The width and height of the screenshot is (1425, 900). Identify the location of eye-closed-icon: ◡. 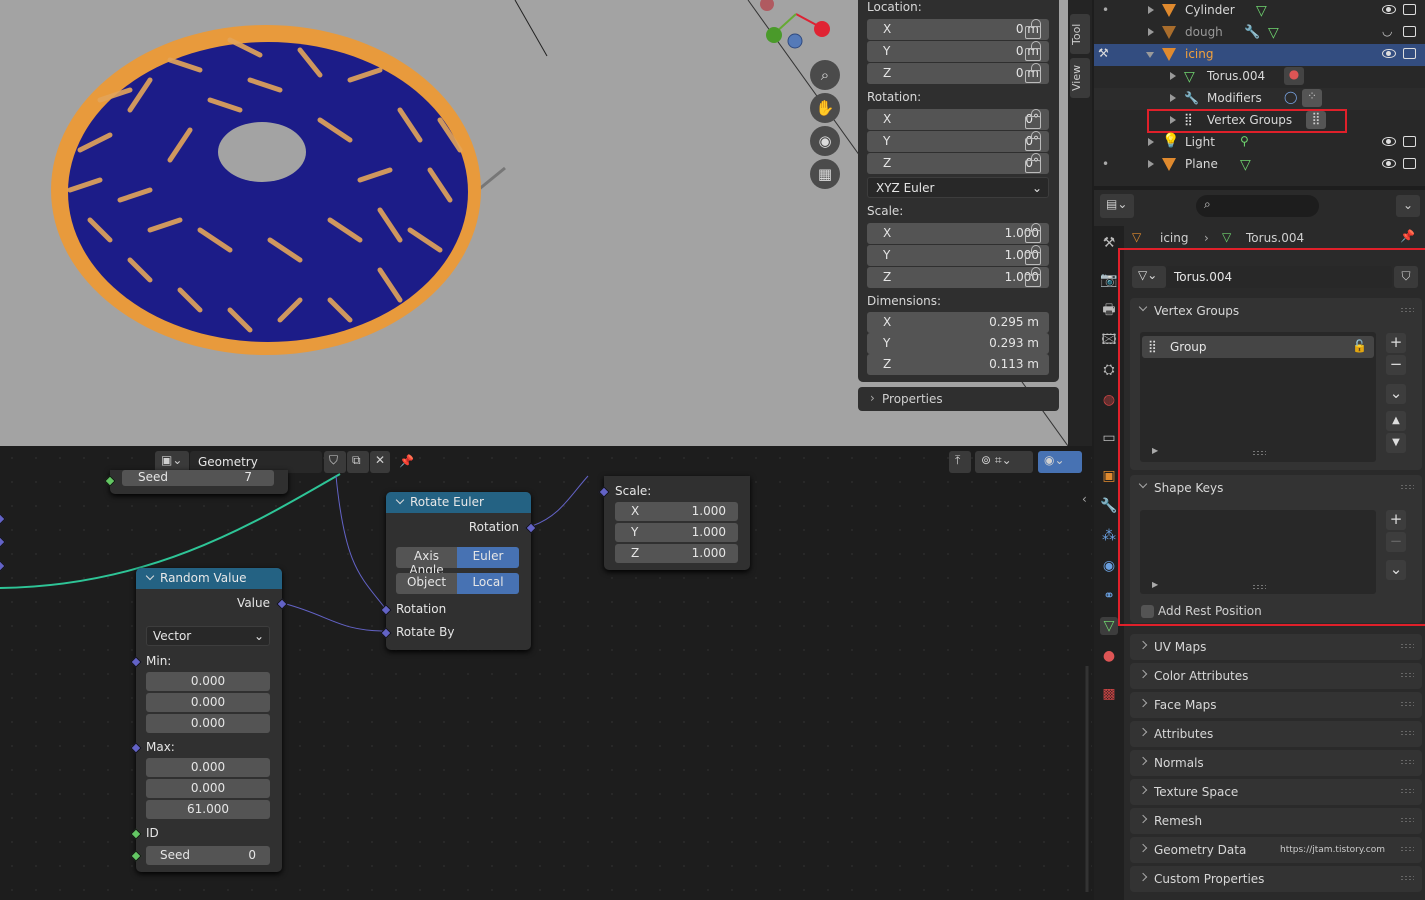
(1387, 31).